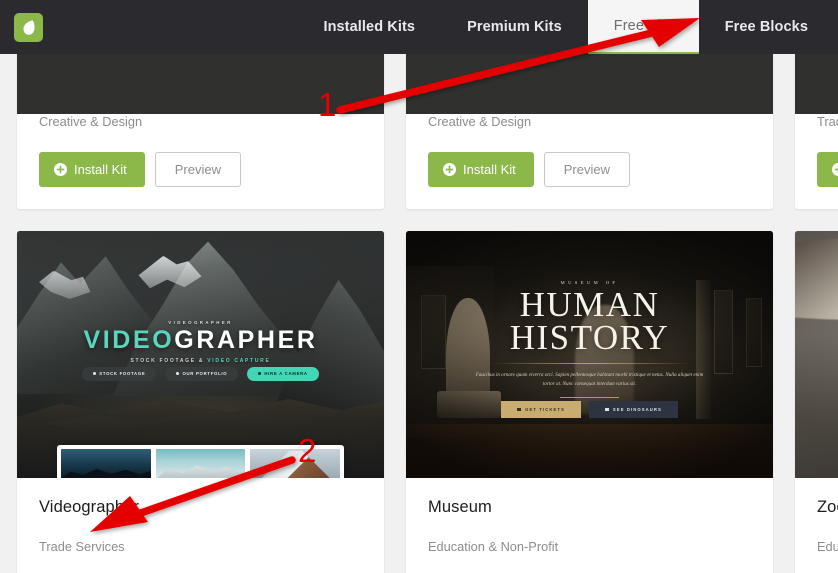  What do you see at coordinates (514, 27) in the screenshot?
I see `tab-premium-kits: Premium Kits` at bounding box center [514, 27].